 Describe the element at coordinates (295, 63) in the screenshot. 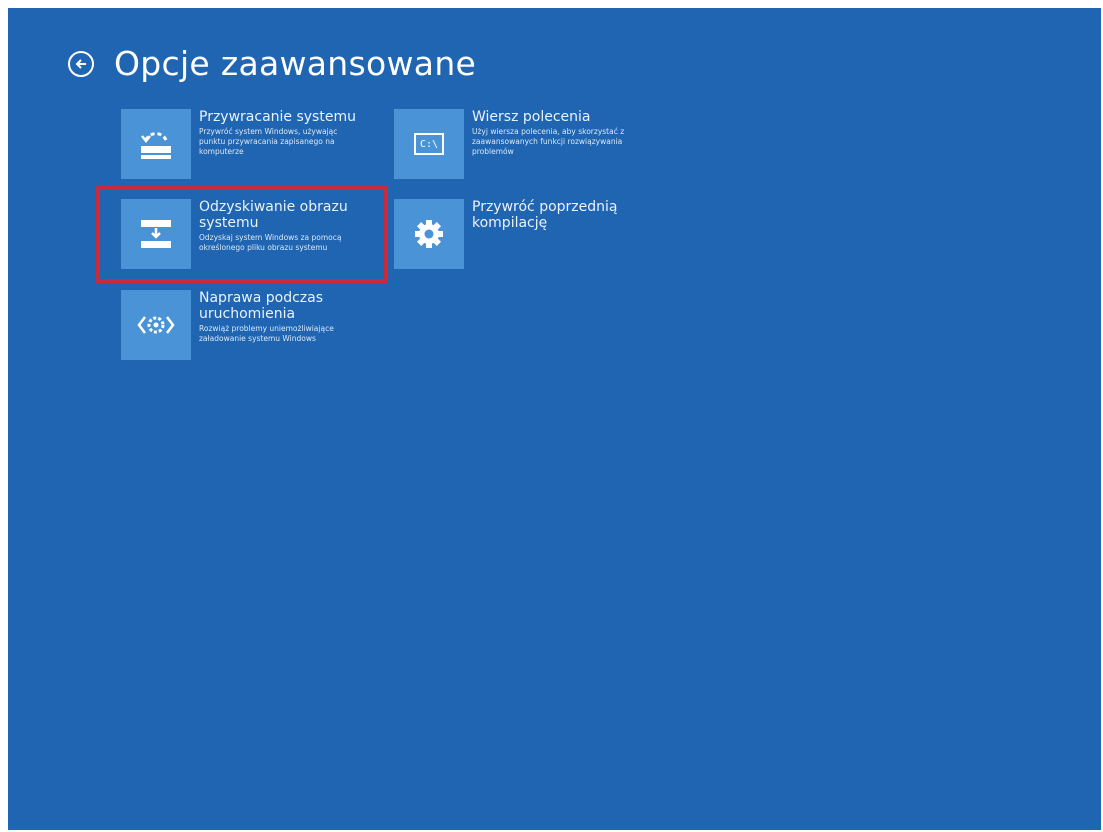

I see `page-title: Opcje zaawansowane` at that location.